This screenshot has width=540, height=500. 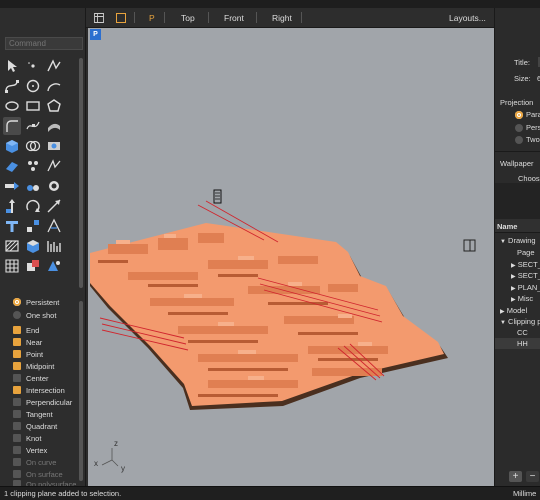 I want to click on osnap-on-surface: On surface, so click(x=38, y=474).